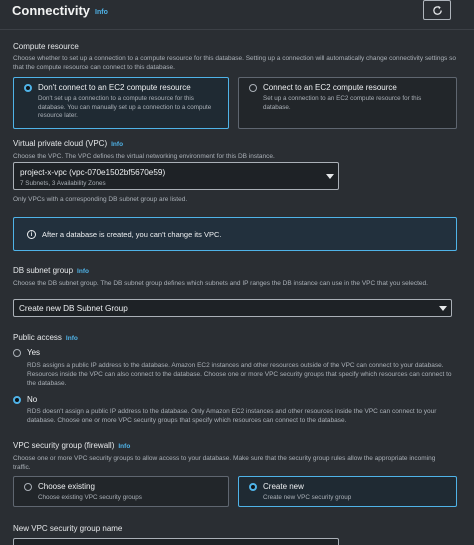  I want to click on security-group-label: VPC security group (firewall) Info, so click(238, 446).